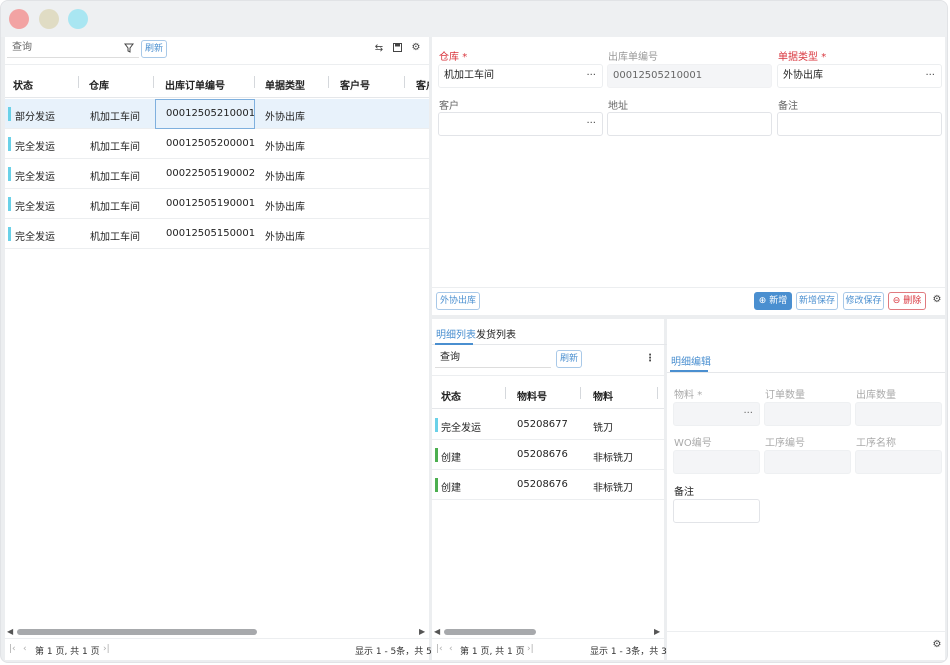 The image size is (950, 665). I want to click on address-field, so click(689, 124).